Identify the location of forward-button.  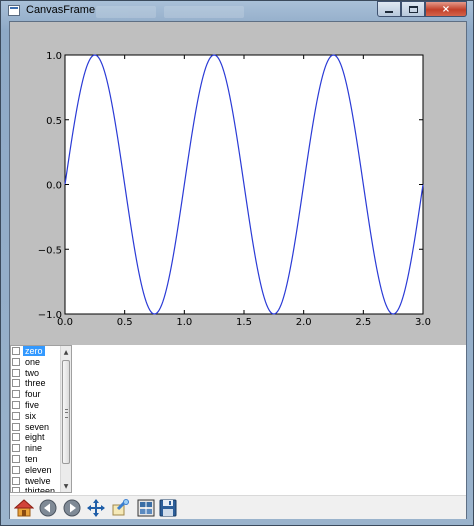
(72, 508).